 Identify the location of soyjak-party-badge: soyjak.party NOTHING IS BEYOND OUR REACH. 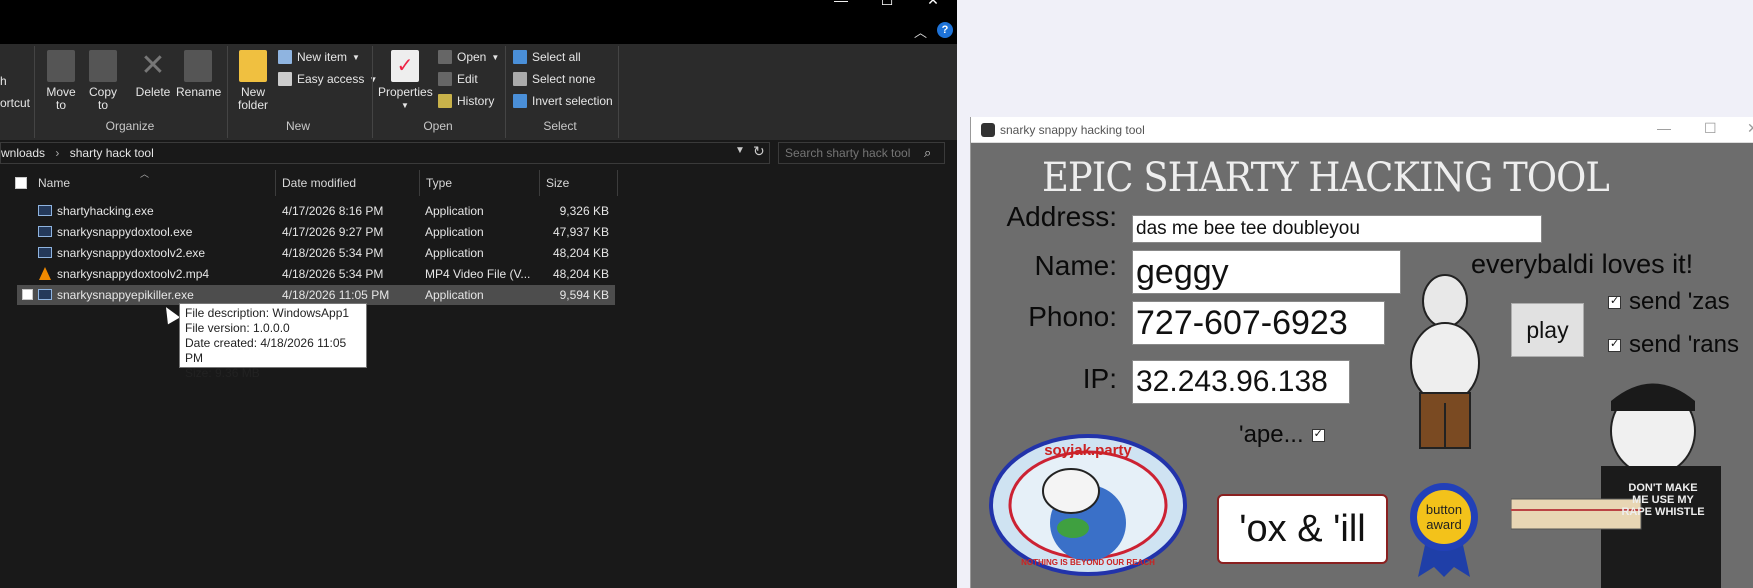
(1088, 505).